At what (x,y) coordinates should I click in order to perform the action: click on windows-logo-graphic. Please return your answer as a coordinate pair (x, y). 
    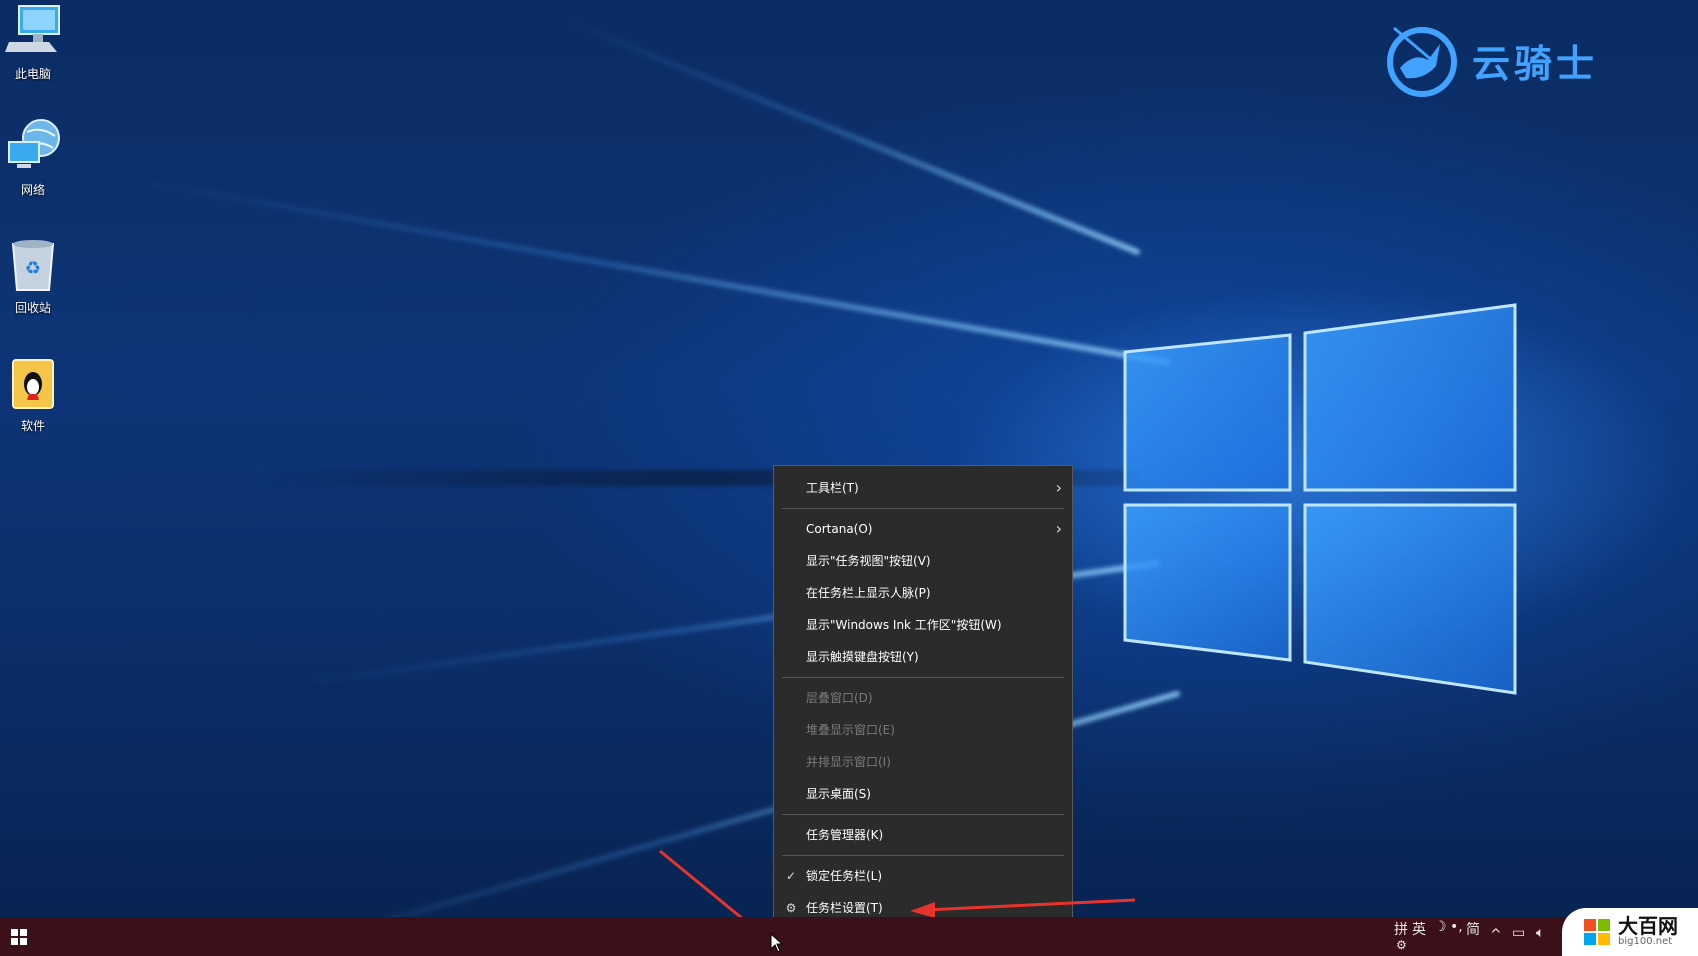
    Looking at the image, I should click on (1320, 499).